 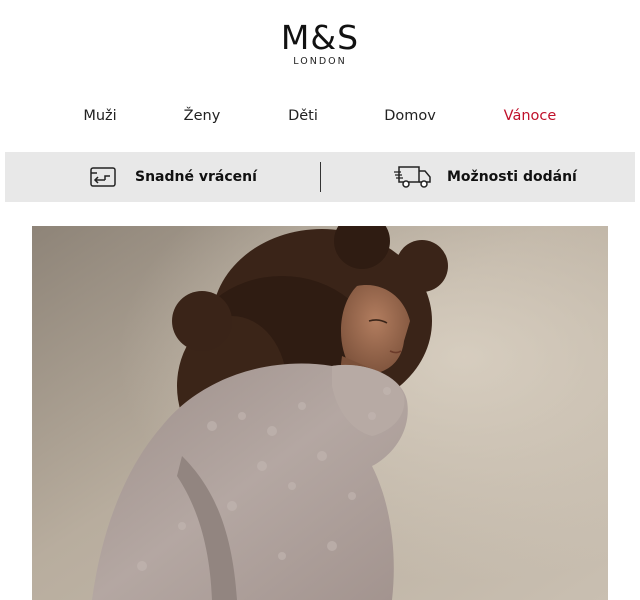 I want to click on nav-item-domov: Domov, so click(x=410, y=116).